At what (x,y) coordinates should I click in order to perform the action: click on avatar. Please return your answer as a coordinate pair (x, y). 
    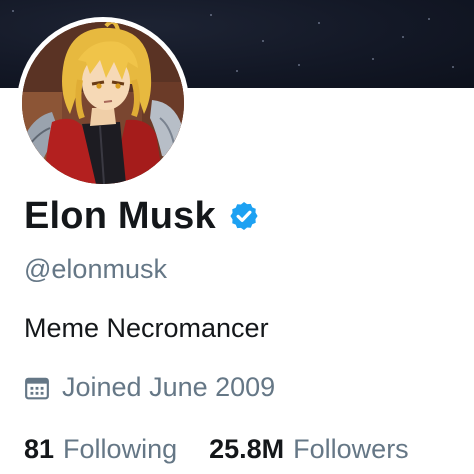
    Looking at the image, I should click on (103, 103).